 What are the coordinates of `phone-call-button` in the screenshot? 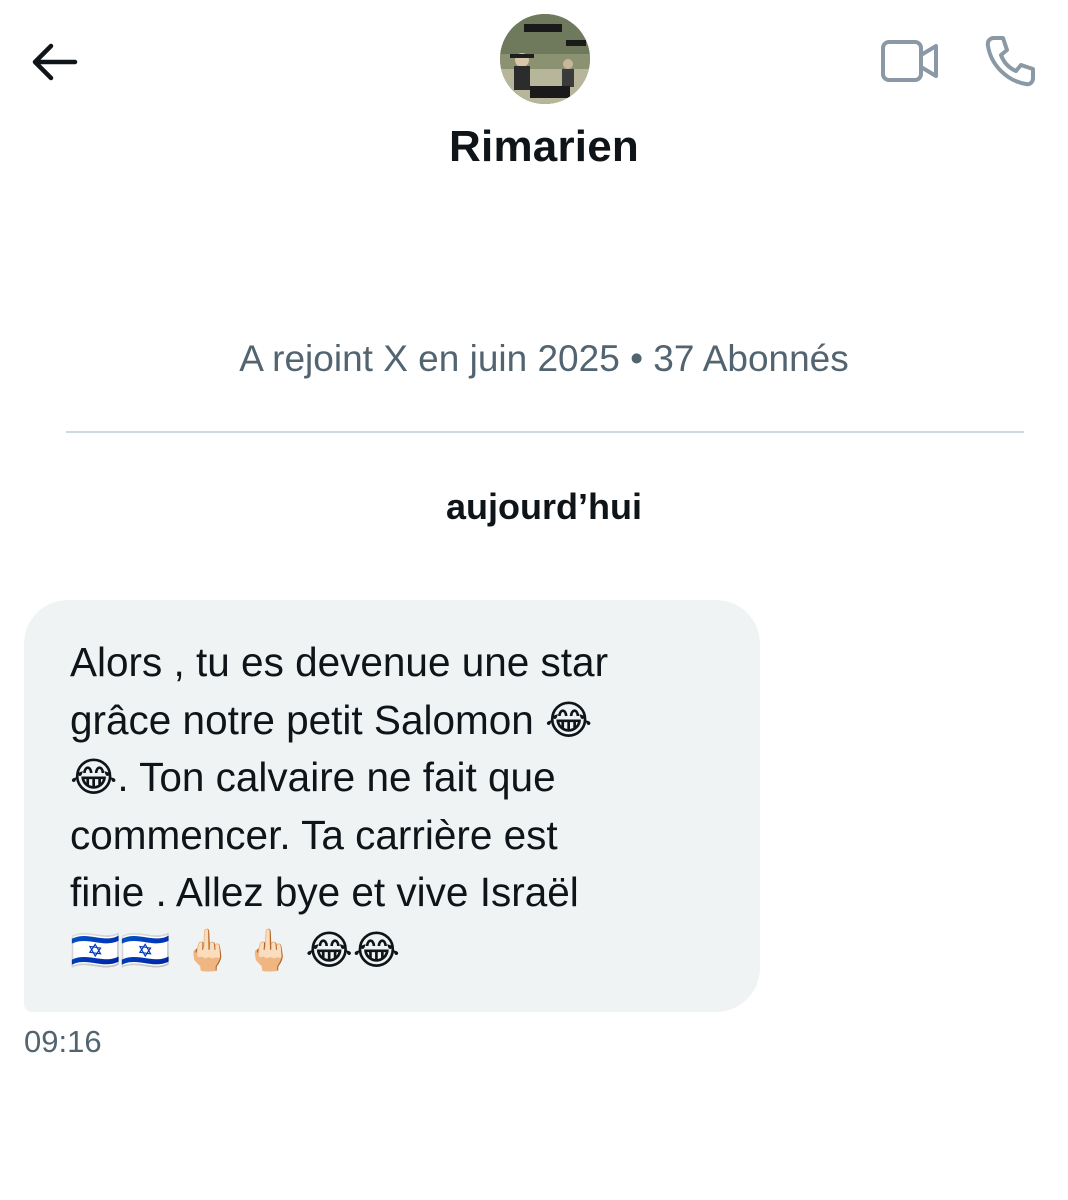 It's located at (1010, 61).